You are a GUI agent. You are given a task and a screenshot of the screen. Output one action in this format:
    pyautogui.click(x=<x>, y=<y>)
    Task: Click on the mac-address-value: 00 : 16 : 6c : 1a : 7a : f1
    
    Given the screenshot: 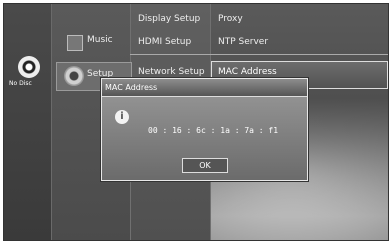 What is the action you would take?
    pyautogui.click(x=213, y=130)
    